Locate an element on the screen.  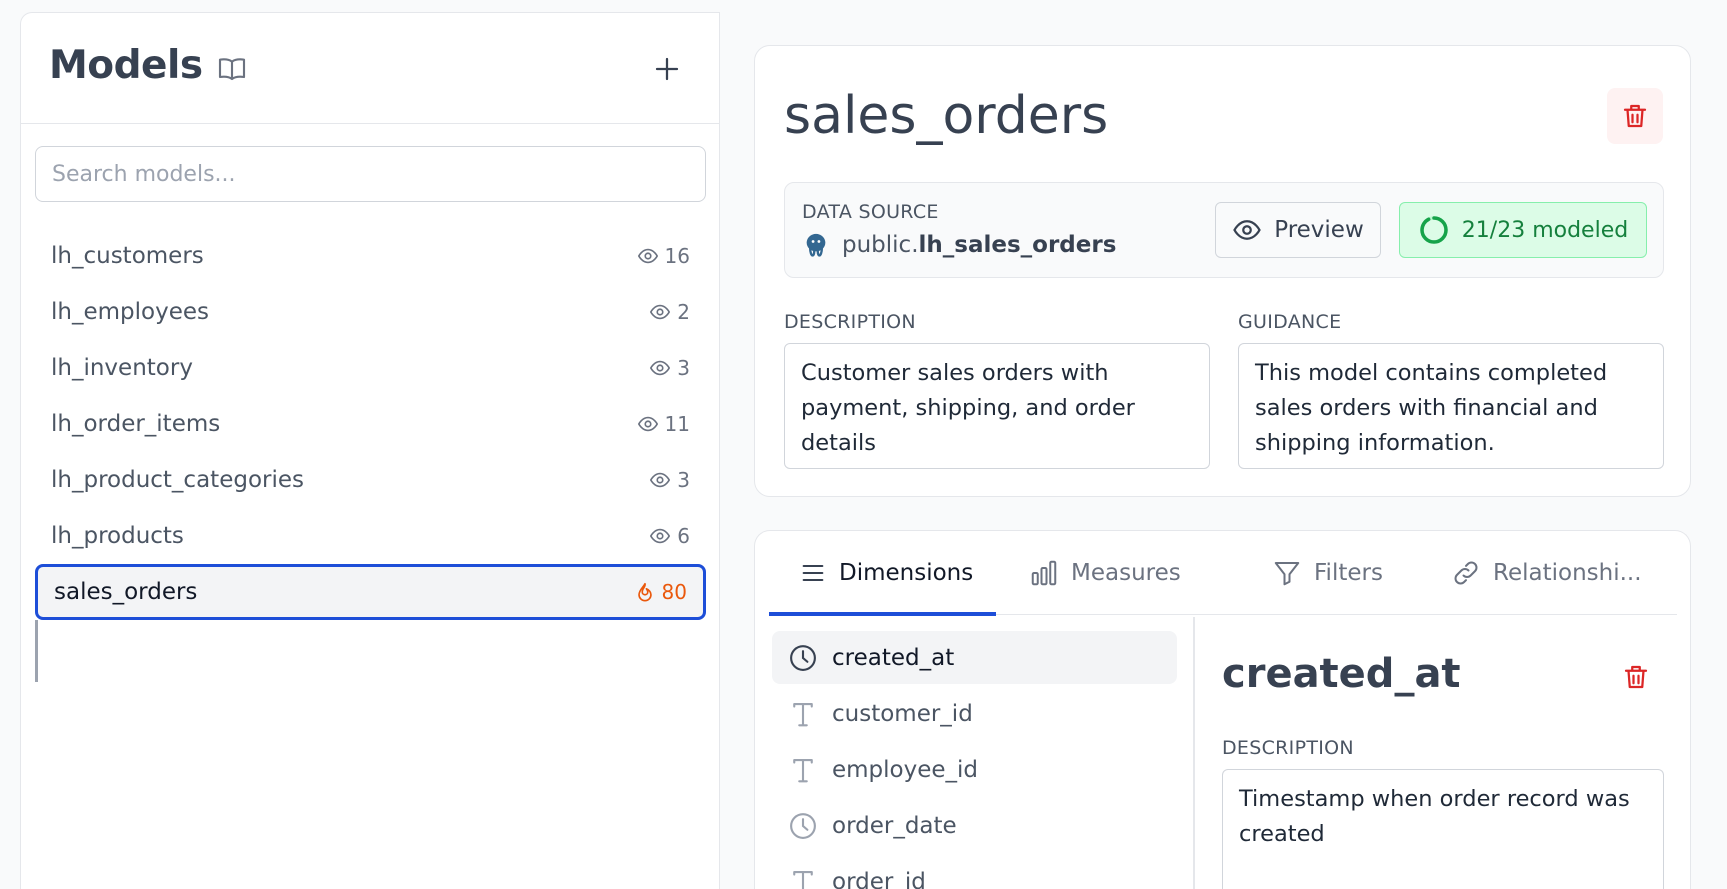
dimension-item-customer-id: customer_id is located at coordinates (974, 713).